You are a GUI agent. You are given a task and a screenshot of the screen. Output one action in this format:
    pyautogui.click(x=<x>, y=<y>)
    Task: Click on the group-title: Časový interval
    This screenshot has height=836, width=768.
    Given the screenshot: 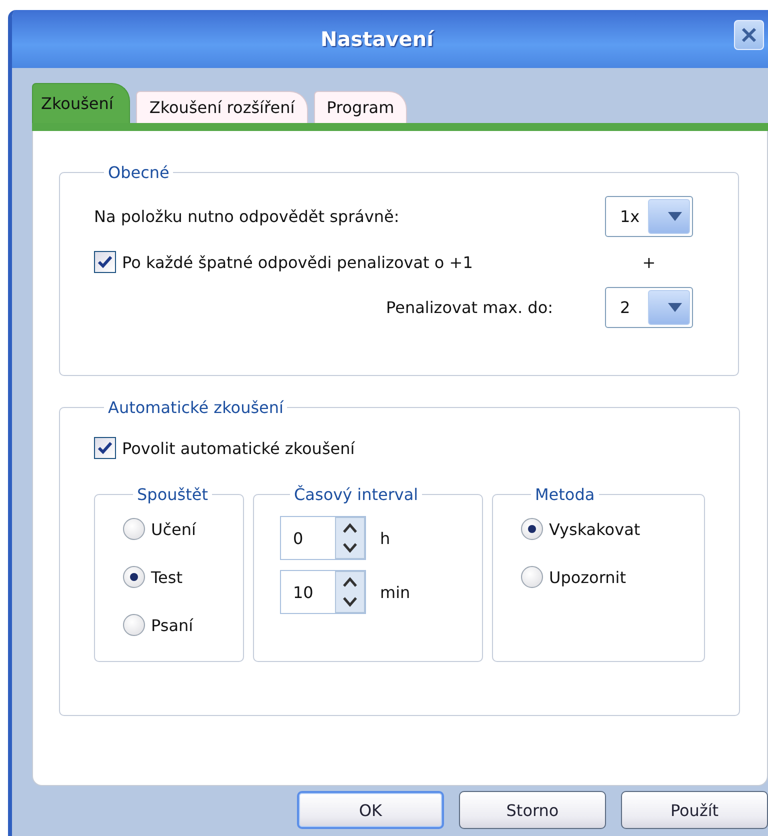 What is the action you would take?
    pyautogui.click(x=356, y=494)
    